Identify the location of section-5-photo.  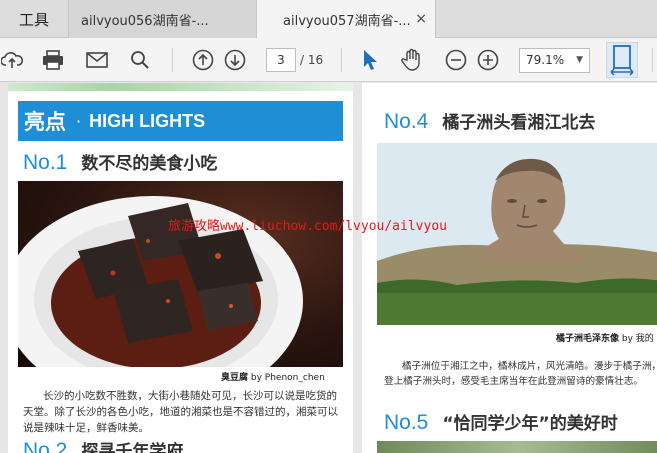
(517, 447).